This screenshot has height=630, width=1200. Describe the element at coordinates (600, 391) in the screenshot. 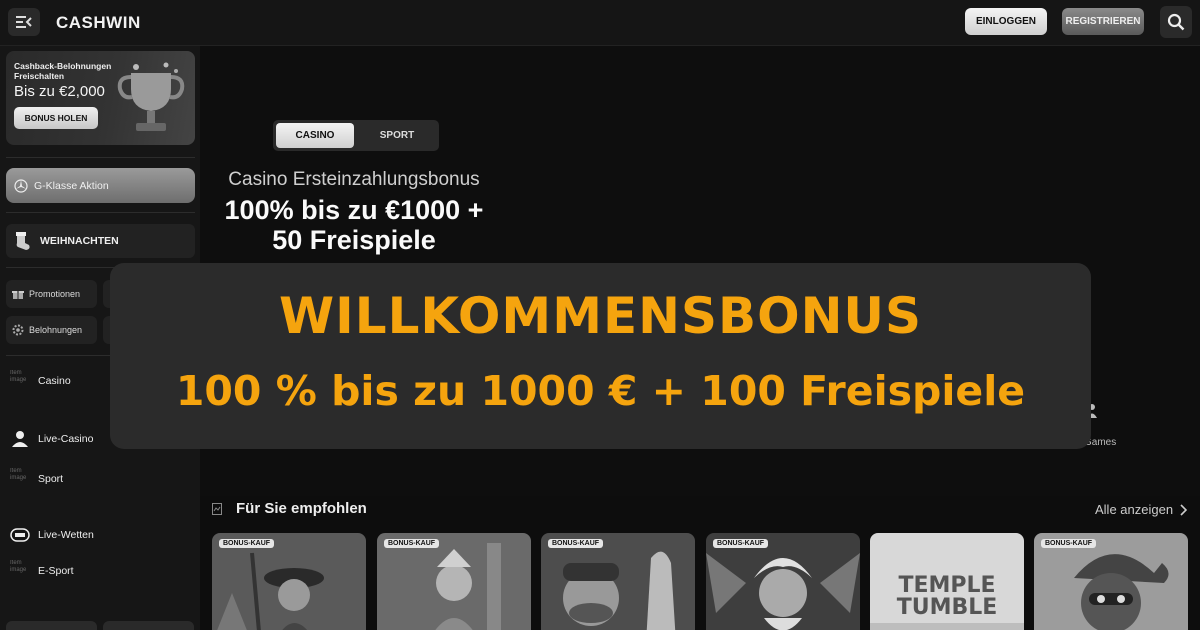

I see `welcome-bonus-subtitle: 100 % bis zu 1000 € + 100 Freispiele` at that location.